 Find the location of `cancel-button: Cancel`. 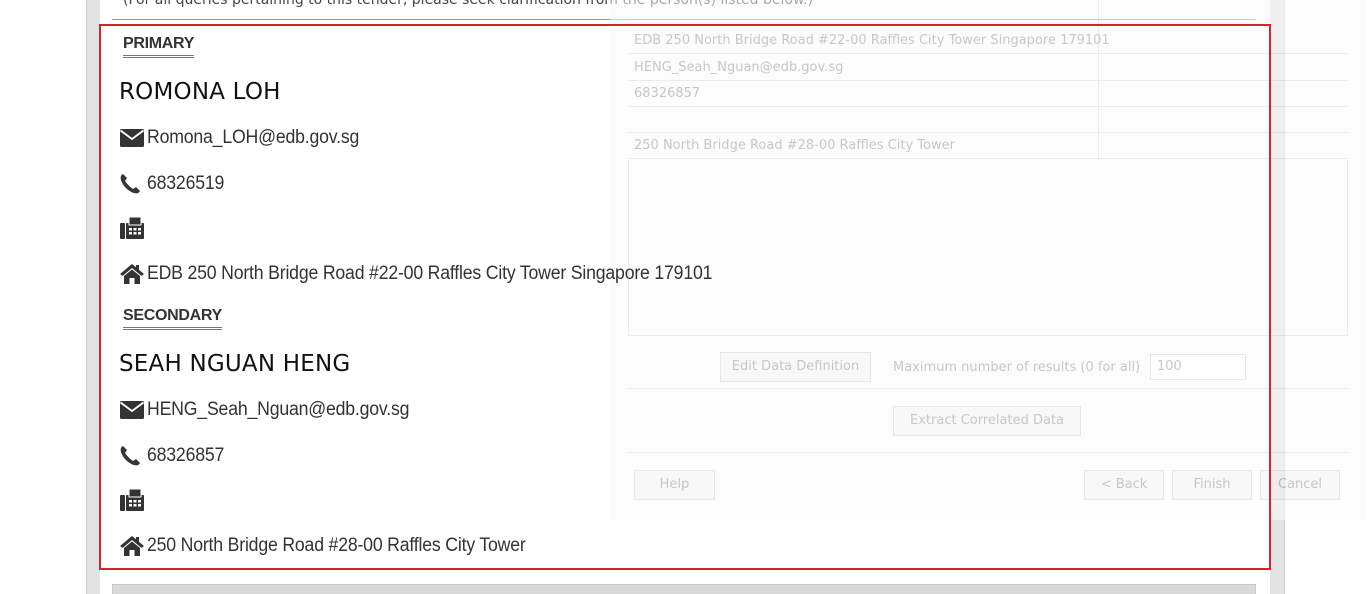

cancel-button: Cancel is located at coordinates (1300, 485).